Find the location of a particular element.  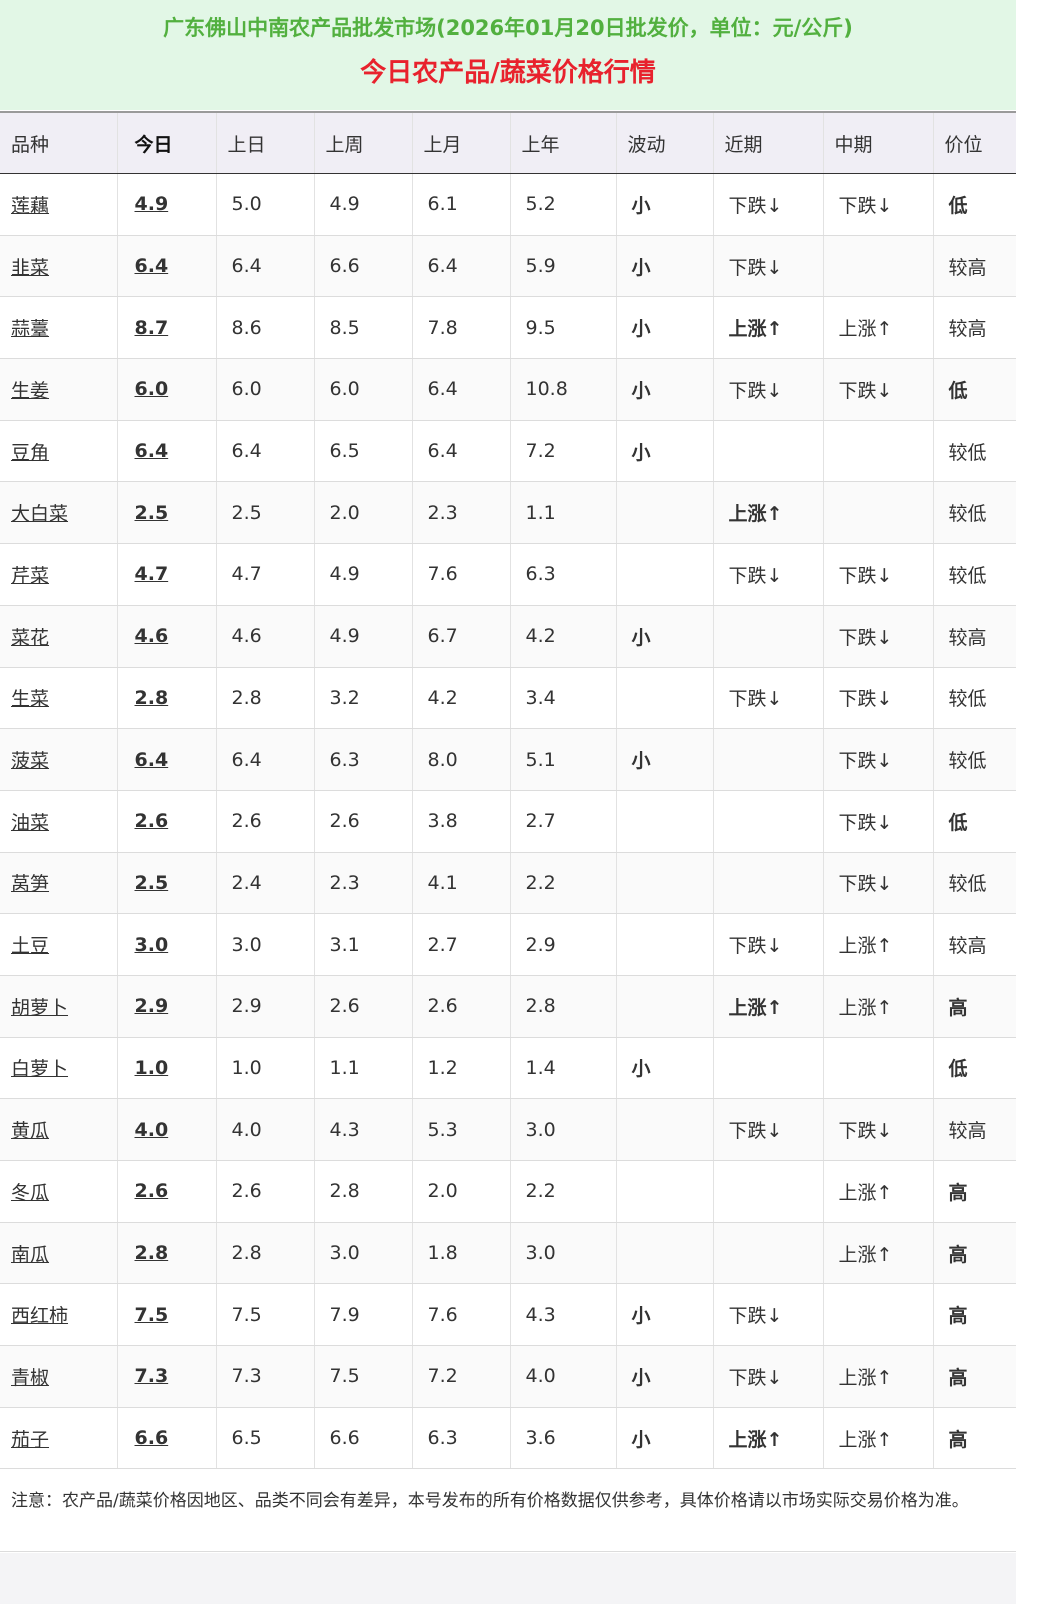

prev-month-price: 6.3 is located at coordinates (460, 1438).